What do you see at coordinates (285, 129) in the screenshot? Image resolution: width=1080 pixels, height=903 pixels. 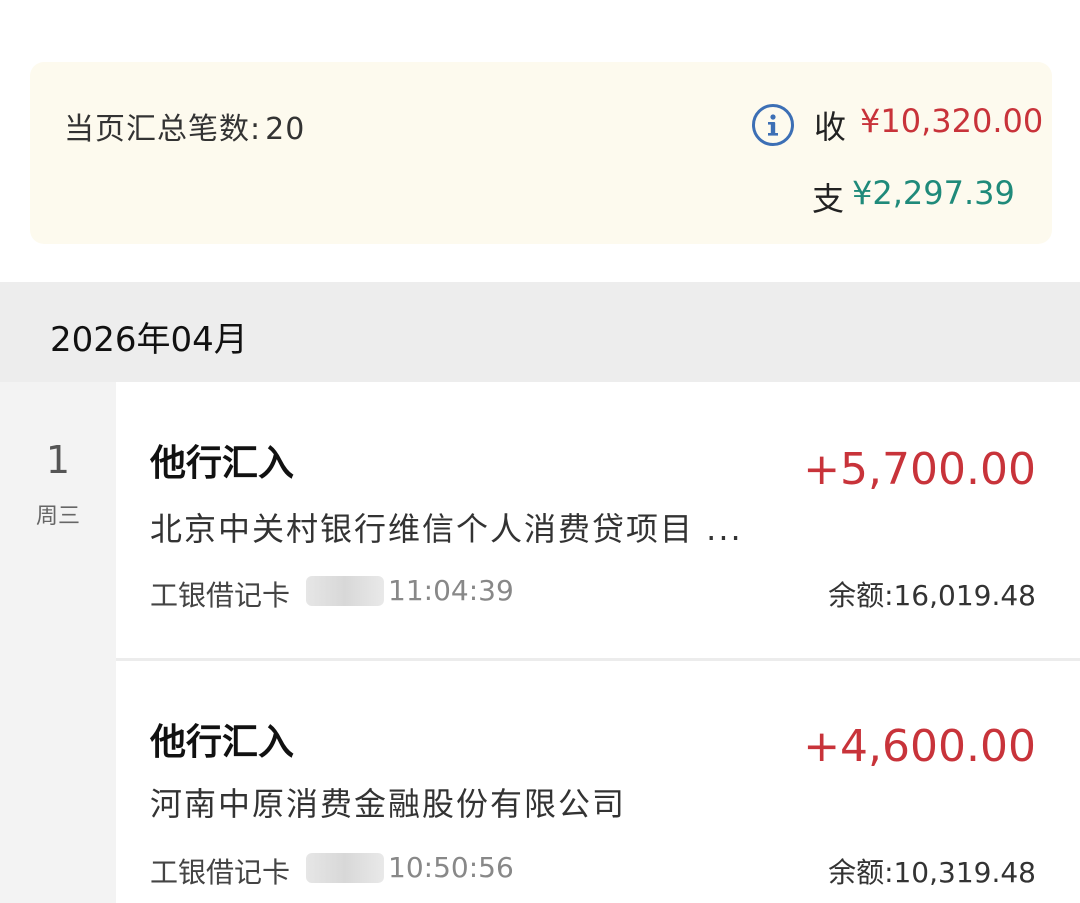 I see `page-count-value: 20` at bounding box center [285, 129].